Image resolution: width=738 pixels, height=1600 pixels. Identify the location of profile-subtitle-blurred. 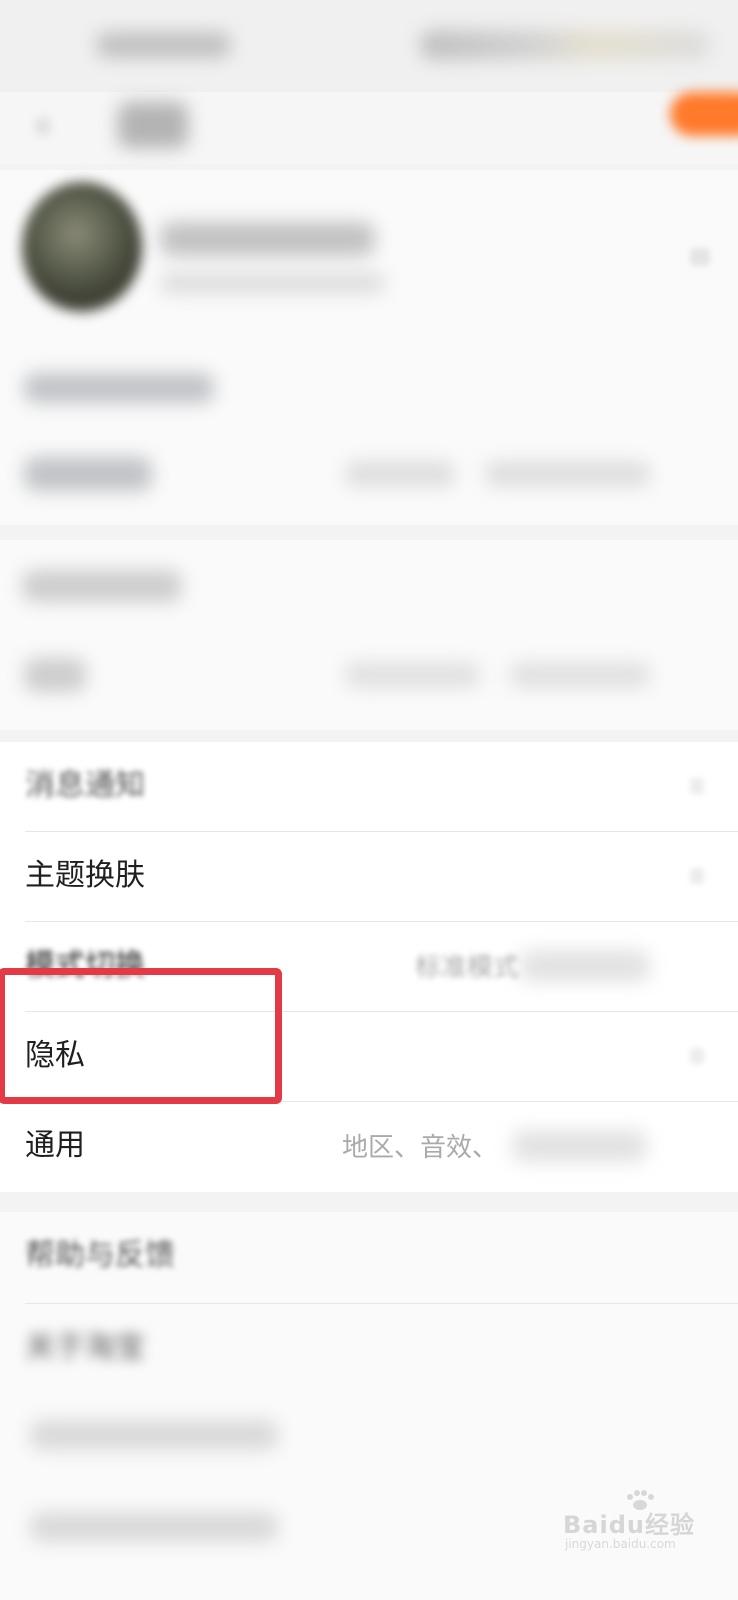
(272, 283).